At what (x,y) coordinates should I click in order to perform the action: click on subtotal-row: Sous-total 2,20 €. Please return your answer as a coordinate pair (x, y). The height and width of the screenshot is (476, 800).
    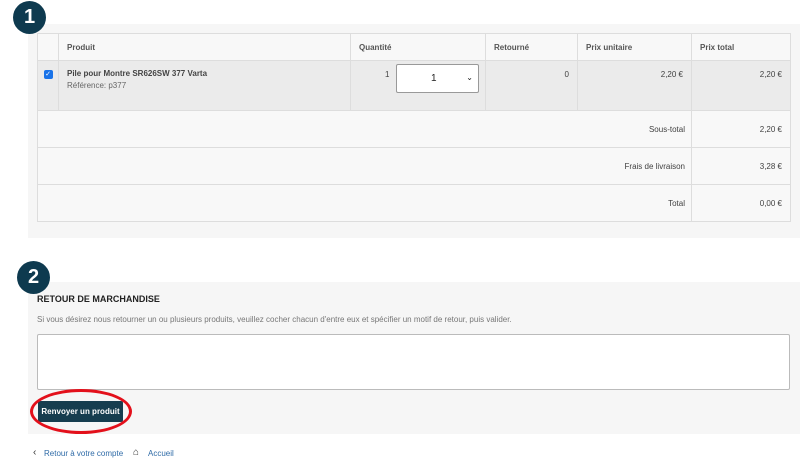
    Looking at the image, I should click on (414, 129).